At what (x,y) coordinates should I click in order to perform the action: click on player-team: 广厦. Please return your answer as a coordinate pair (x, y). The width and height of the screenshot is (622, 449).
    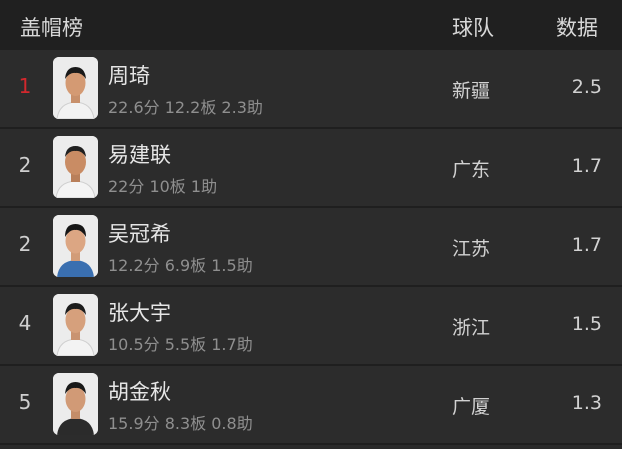
    Looking at the image, I should click on (471, 407).